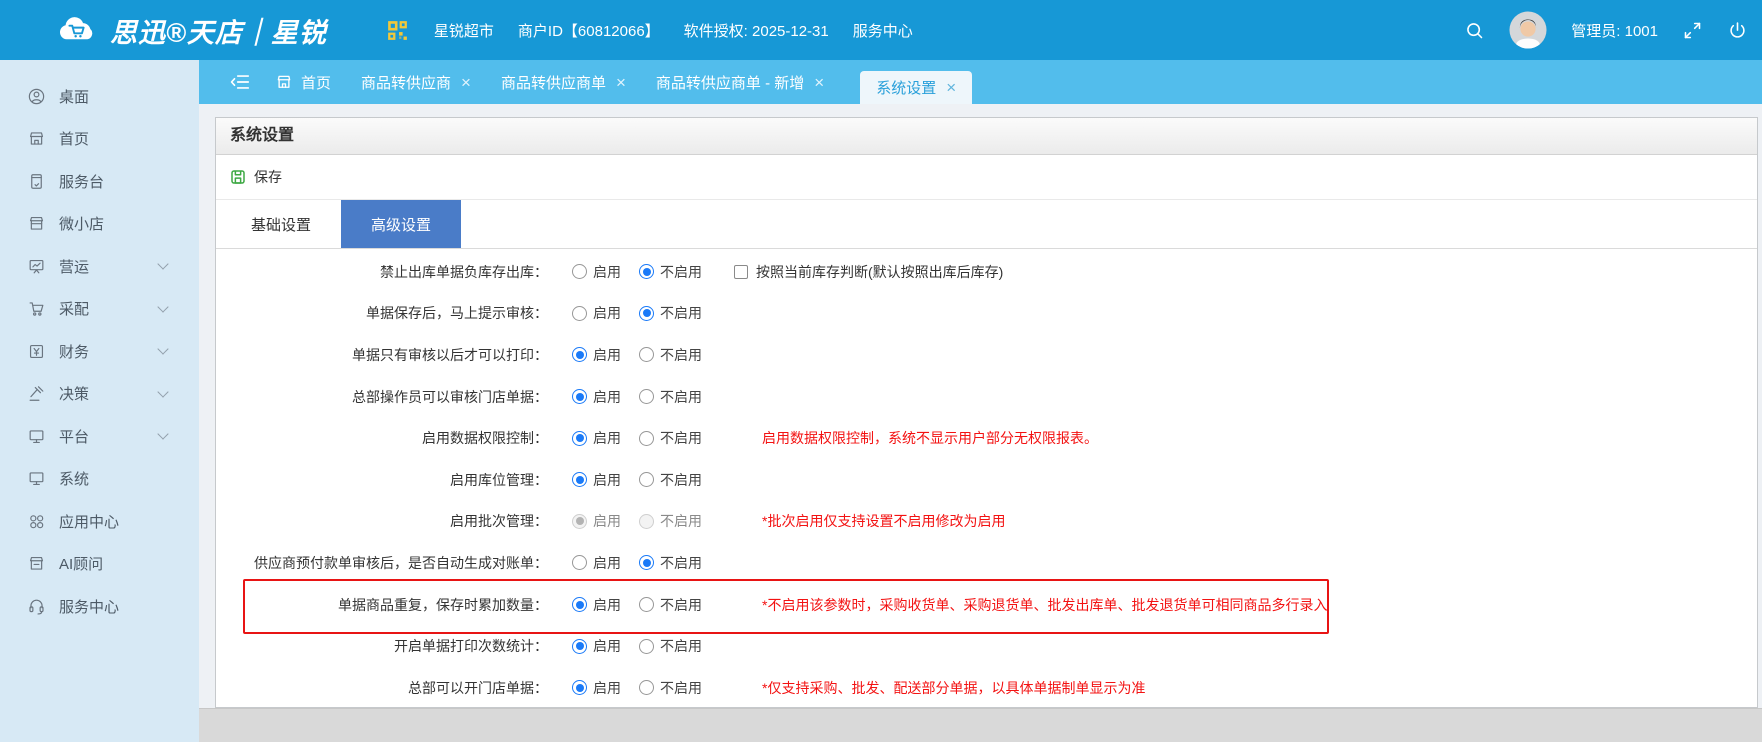 Image resolution: width=1762 pixels, height=742 pixels. Describe the element at coordinates (74, 480) in the screenshot. I see `sidebar-item-label: 系统` at that location.